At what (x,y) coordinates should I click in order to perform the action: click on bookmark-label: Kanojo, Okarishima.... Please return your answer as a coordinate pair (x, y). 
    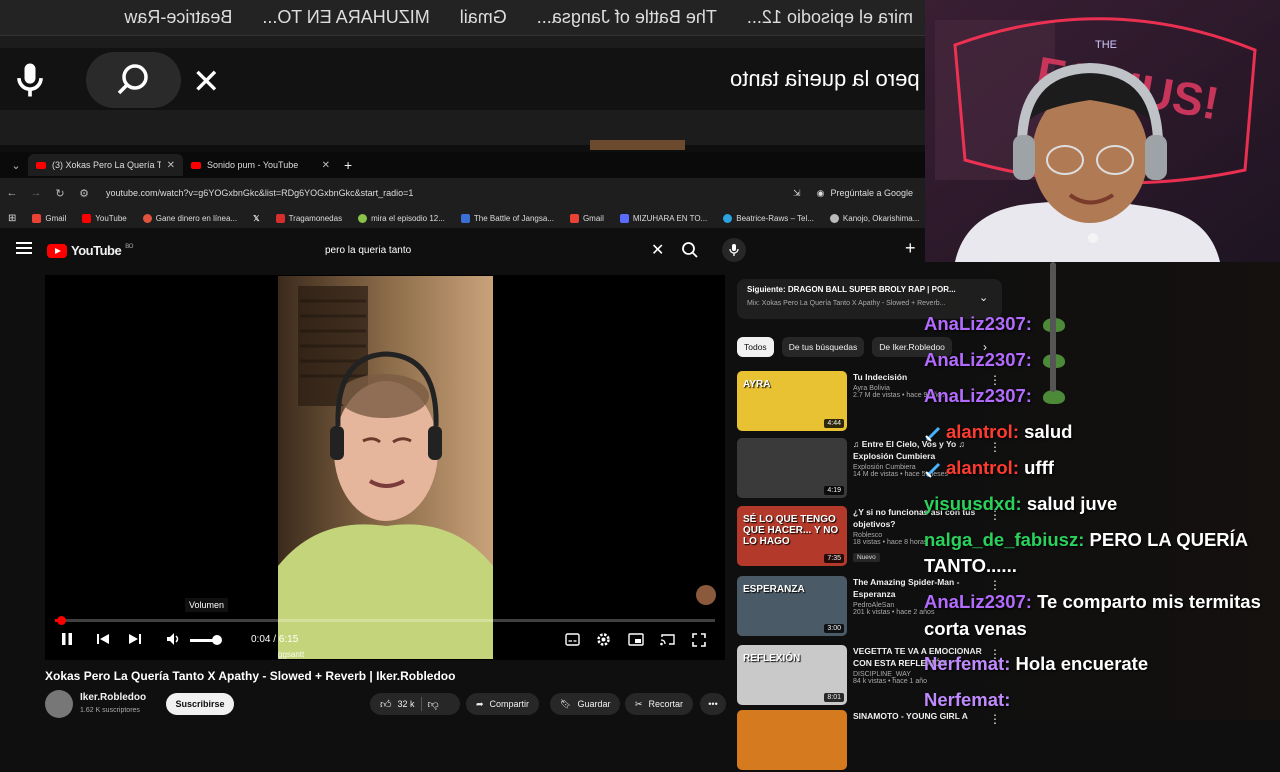
    Looking at the image, I should click on (881, 218).